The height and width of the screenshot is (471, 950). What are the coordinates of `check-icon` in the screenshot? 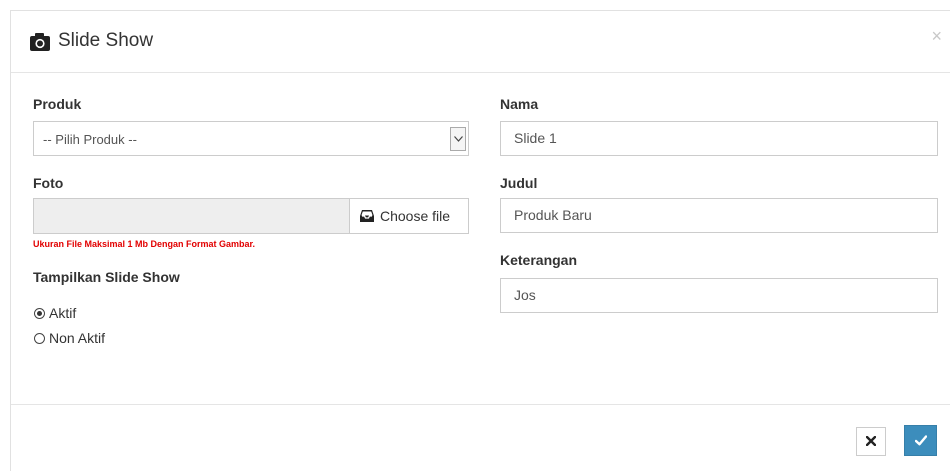 It's located at (921, 440).